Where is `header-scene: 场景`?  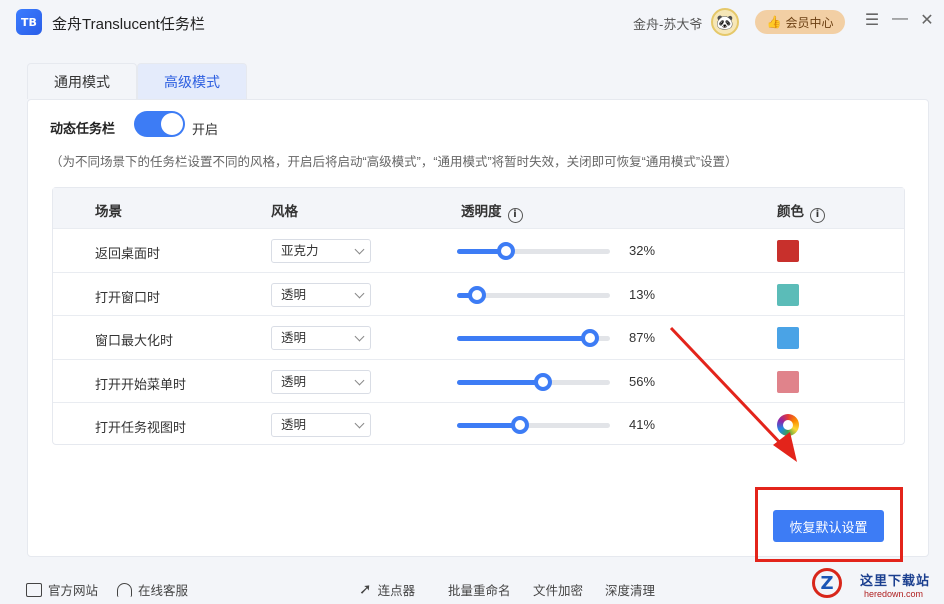 header-scene: 场景 is located at coordinates (108, 211).